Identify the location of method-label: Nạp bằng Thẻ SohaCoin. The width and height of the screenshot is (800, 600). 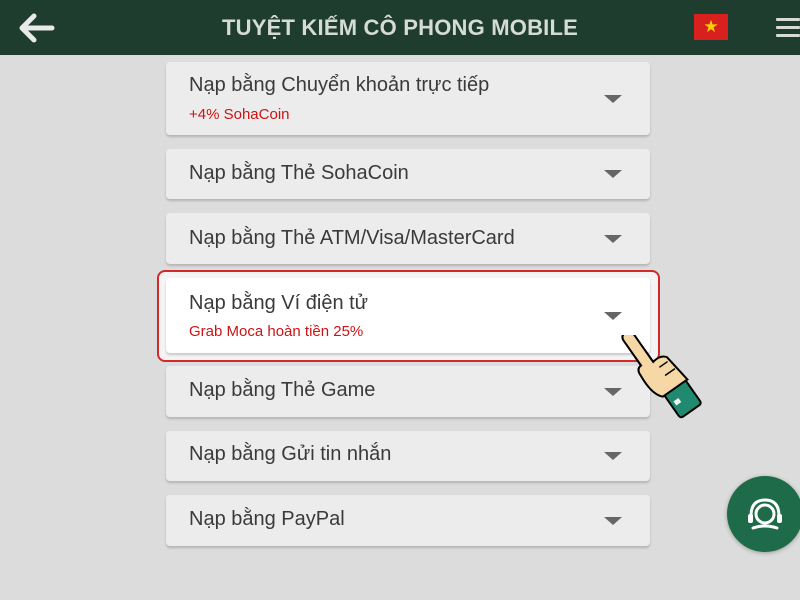
(299, 173).